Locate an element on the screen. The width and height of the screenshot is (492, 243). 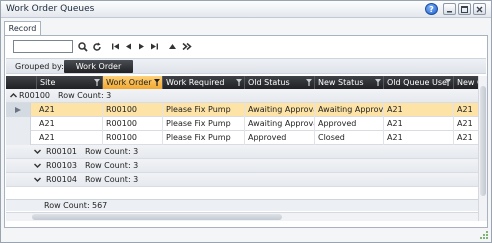
group-row-r00104: R00104 Row Count: 3 is located at coordinates (242, 180).